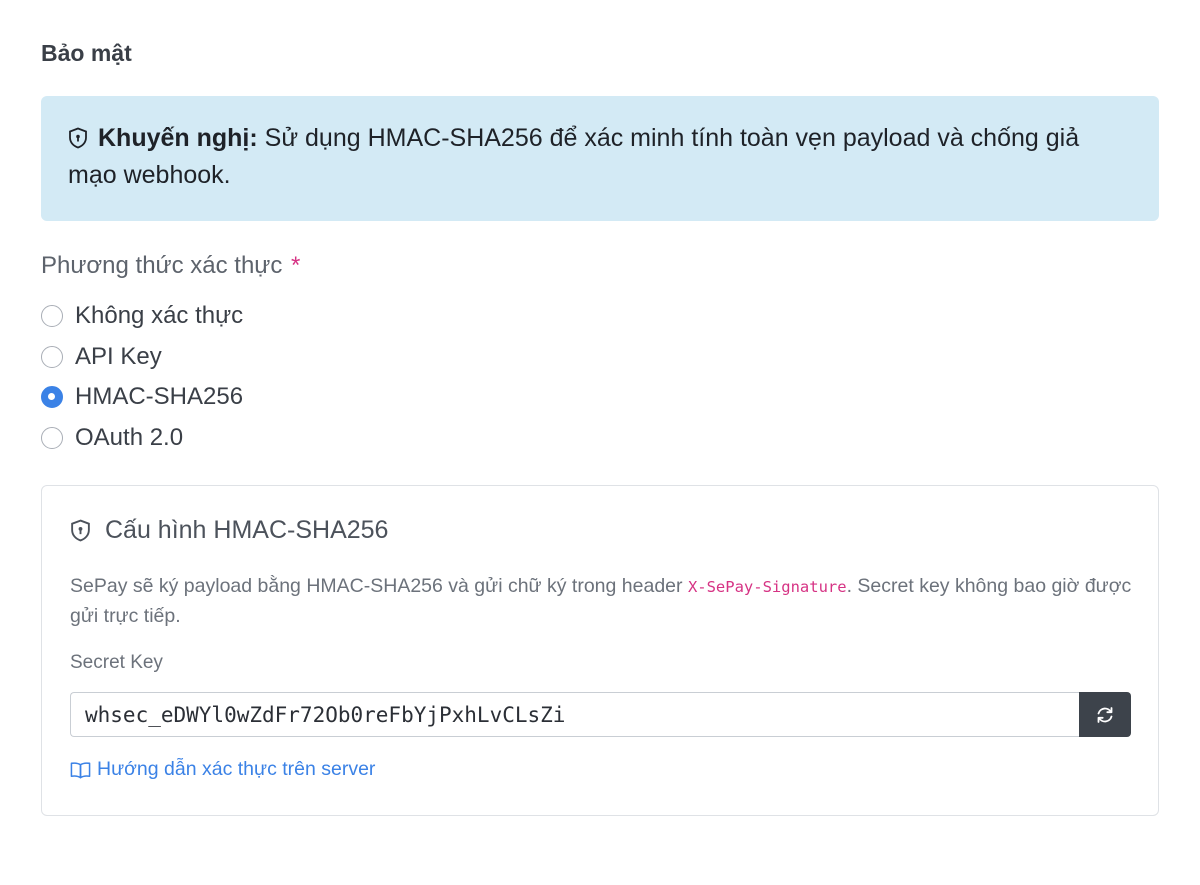  Describe the element at coordinates (767, 587) in the screenshot. I see `signature-header-code: X-SePay-Signature` at that location.